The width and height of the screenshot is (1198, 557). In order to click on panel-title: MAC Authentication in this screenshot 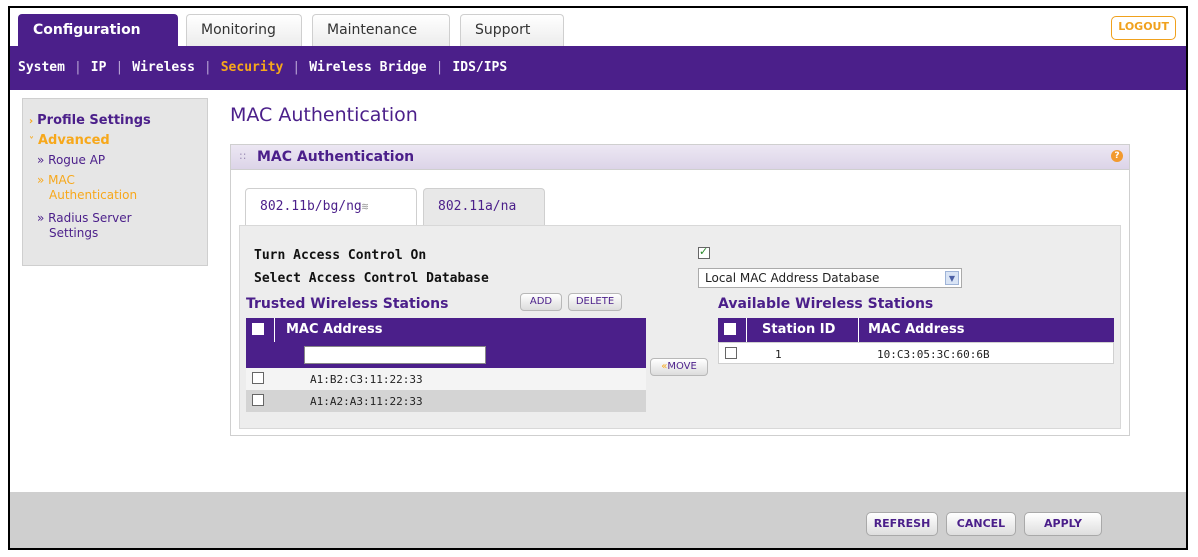, I will do `click(336, 157)`.